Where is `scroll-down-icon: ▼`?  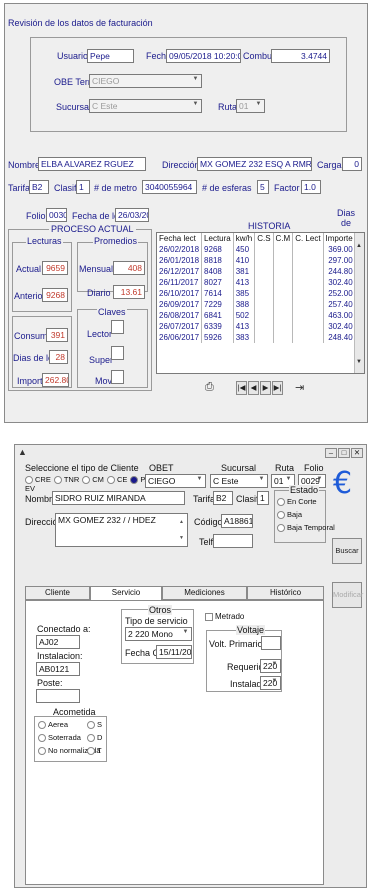 scroll-down-icon: ▼ is located at coordinates (359, 362).